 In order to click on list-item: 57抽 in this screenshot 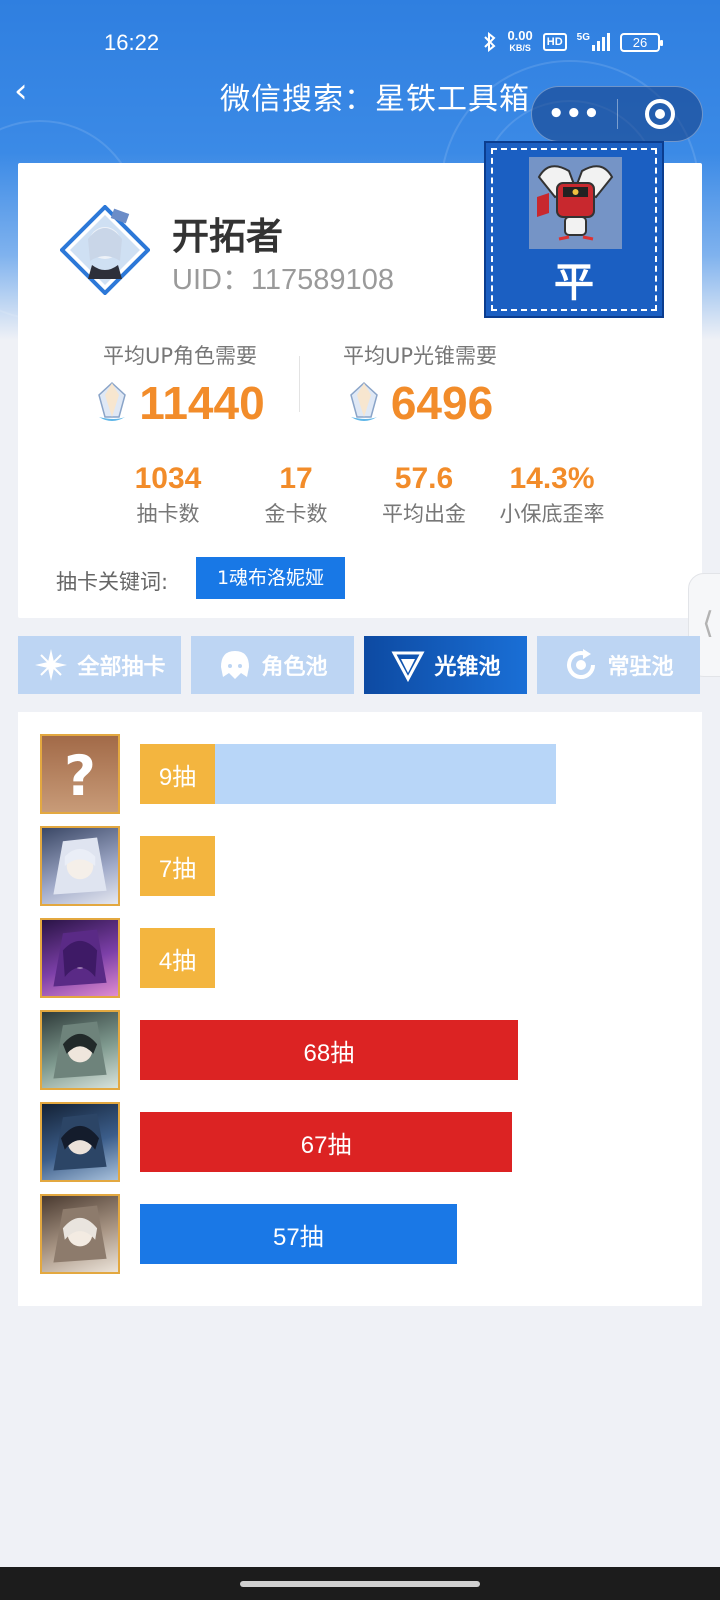, I will do `click(360, 1234)`.